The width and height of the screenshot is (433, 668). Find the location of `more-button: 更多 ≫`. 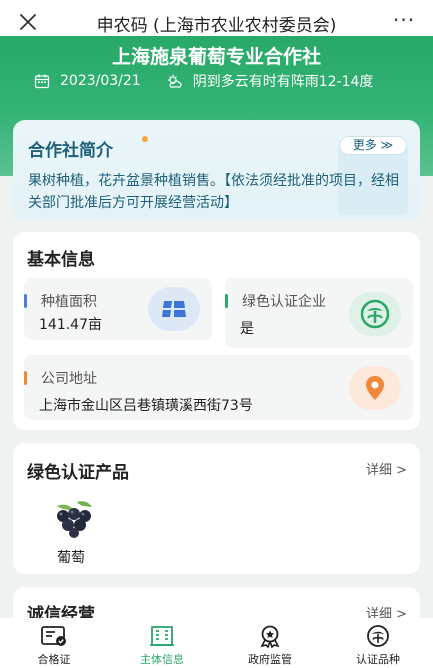

more-button: 更多 ≫ is located at coordinates (373, 145).